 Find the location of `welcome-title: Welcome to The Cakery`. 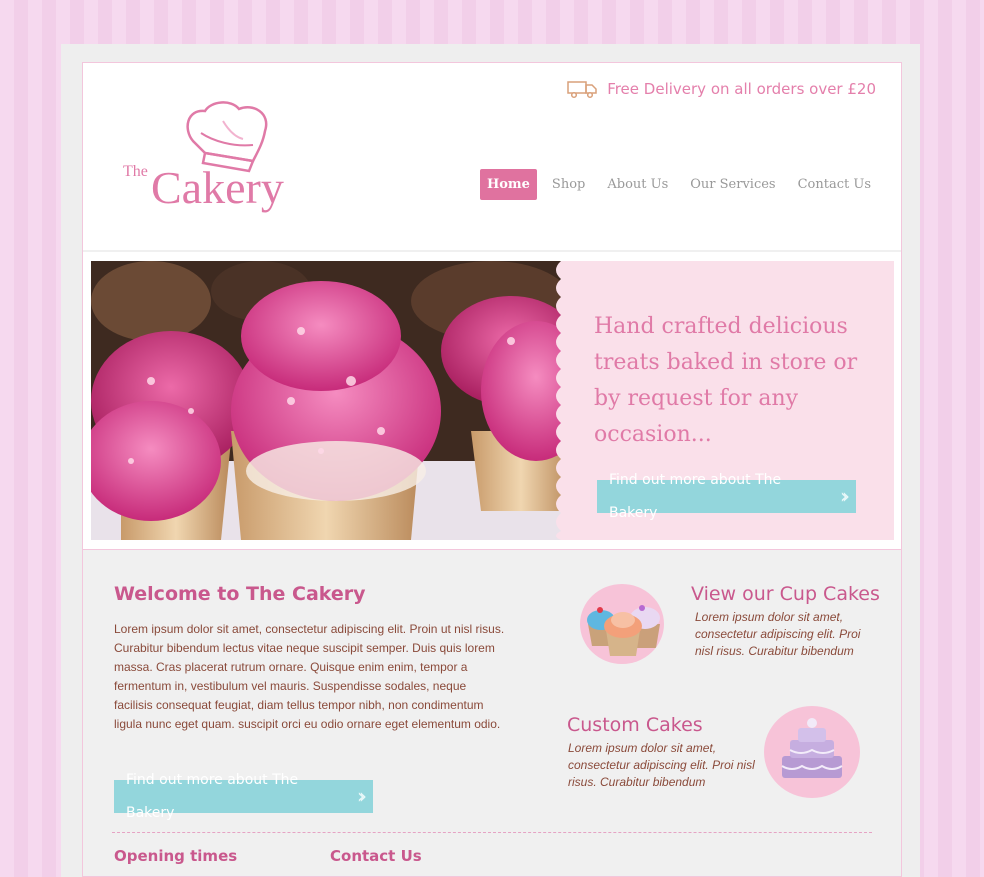

welcome-title: Welcome to The Cakery is located at coordinates (240, 594).